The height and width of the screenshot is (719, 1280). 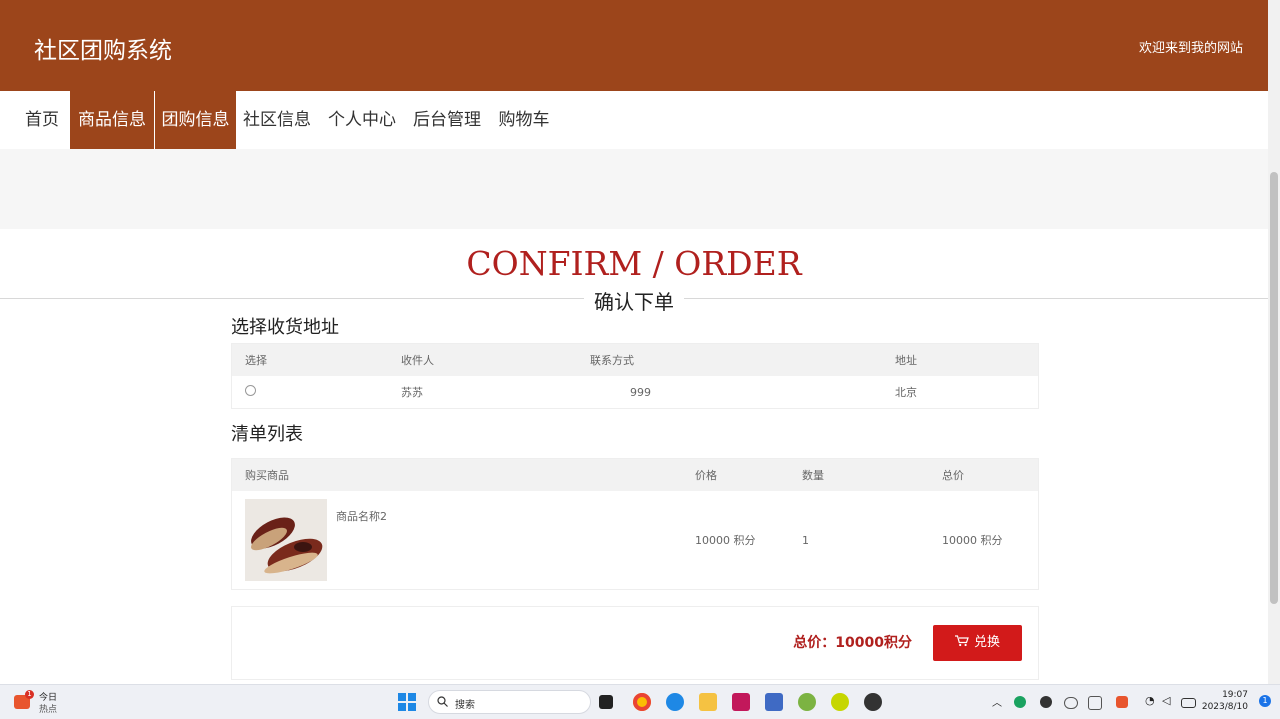 I want to click on site-header: 社区团购系统 欢迎来到我的网站, so click(x=634, y=45).